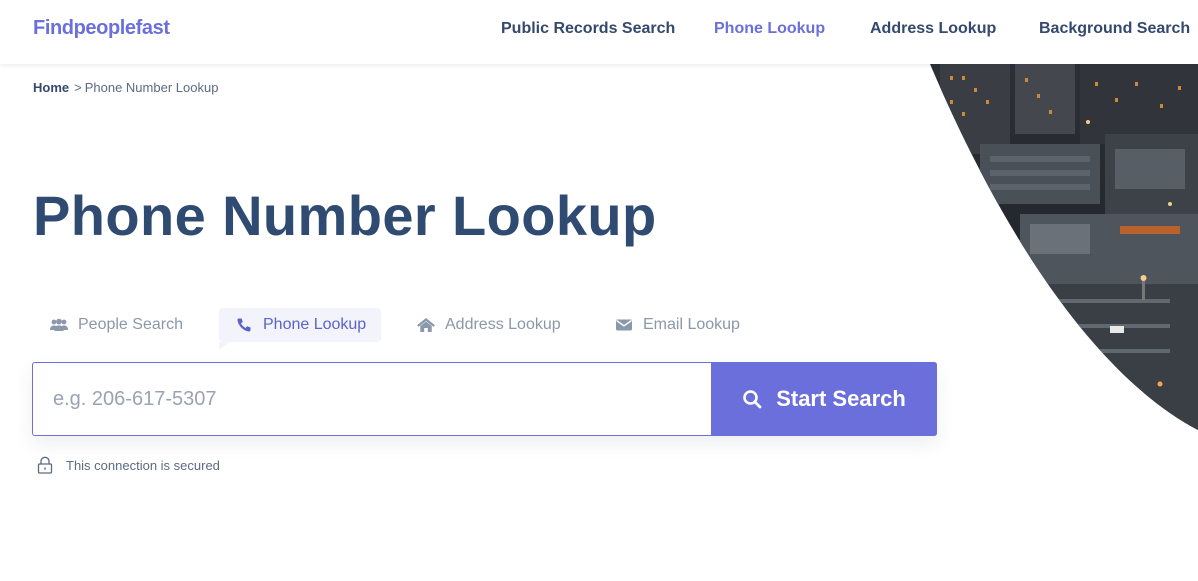 This screenshot has width=1198, height=581. I want to click on home-icon, so click(426, 325).